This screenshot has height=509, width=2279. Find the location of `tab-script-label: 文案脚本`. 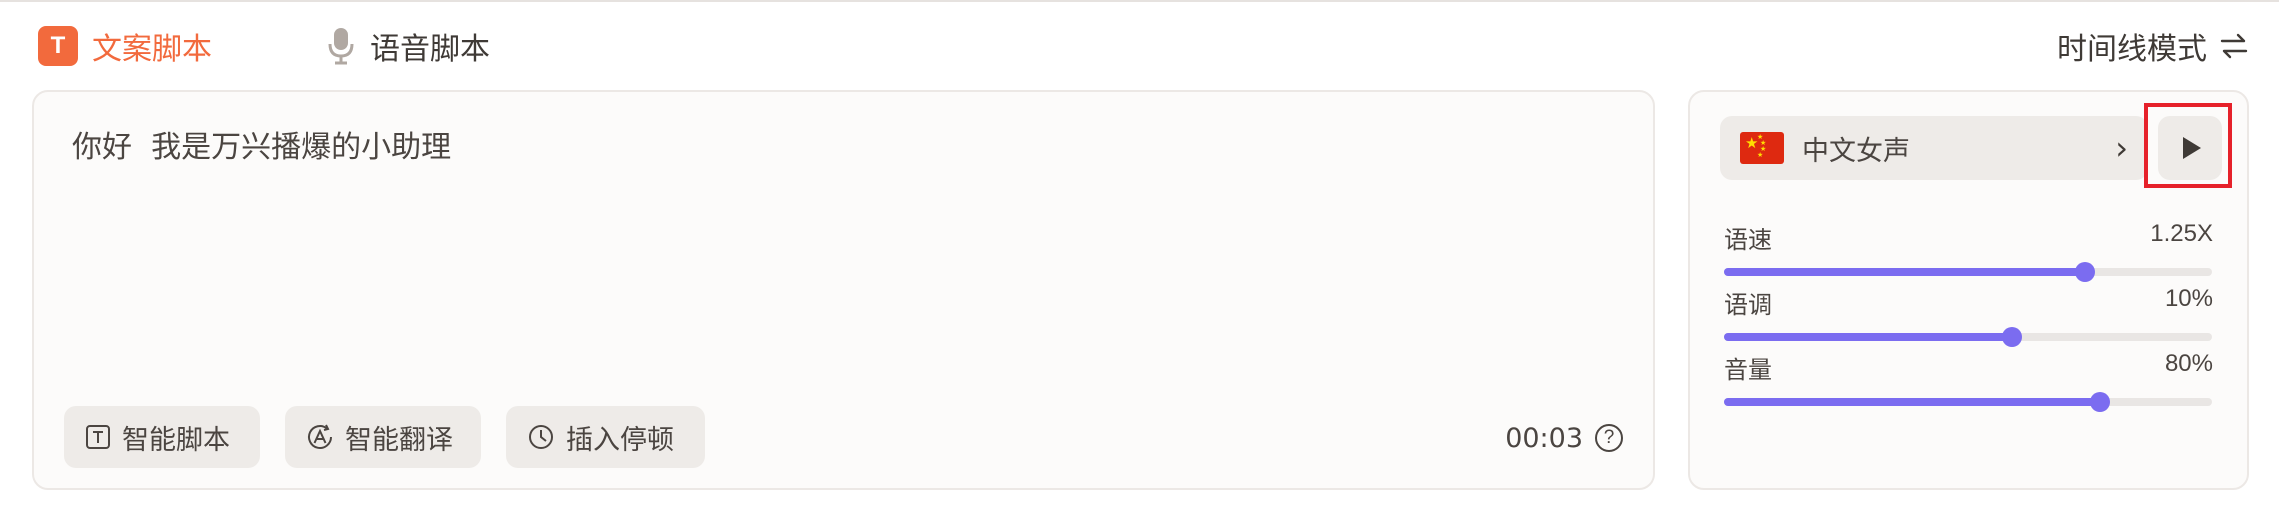

tab-script-label: 文案脚本 is located at coordinates (152, 49).